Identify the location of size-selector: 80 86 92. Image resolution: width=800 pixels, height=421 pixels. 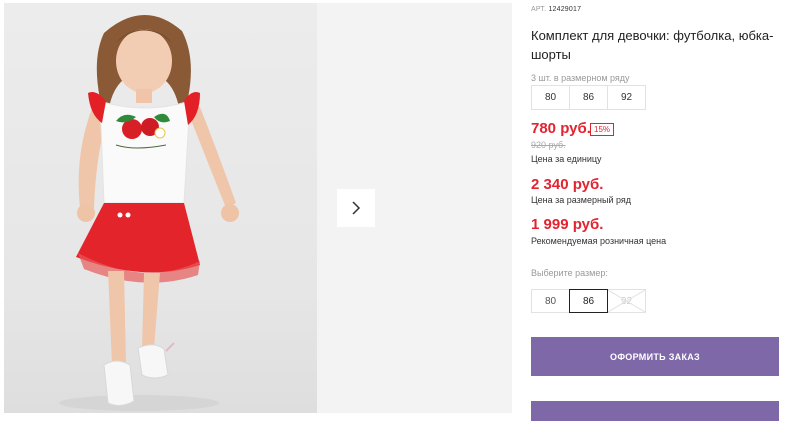
(588, 301).